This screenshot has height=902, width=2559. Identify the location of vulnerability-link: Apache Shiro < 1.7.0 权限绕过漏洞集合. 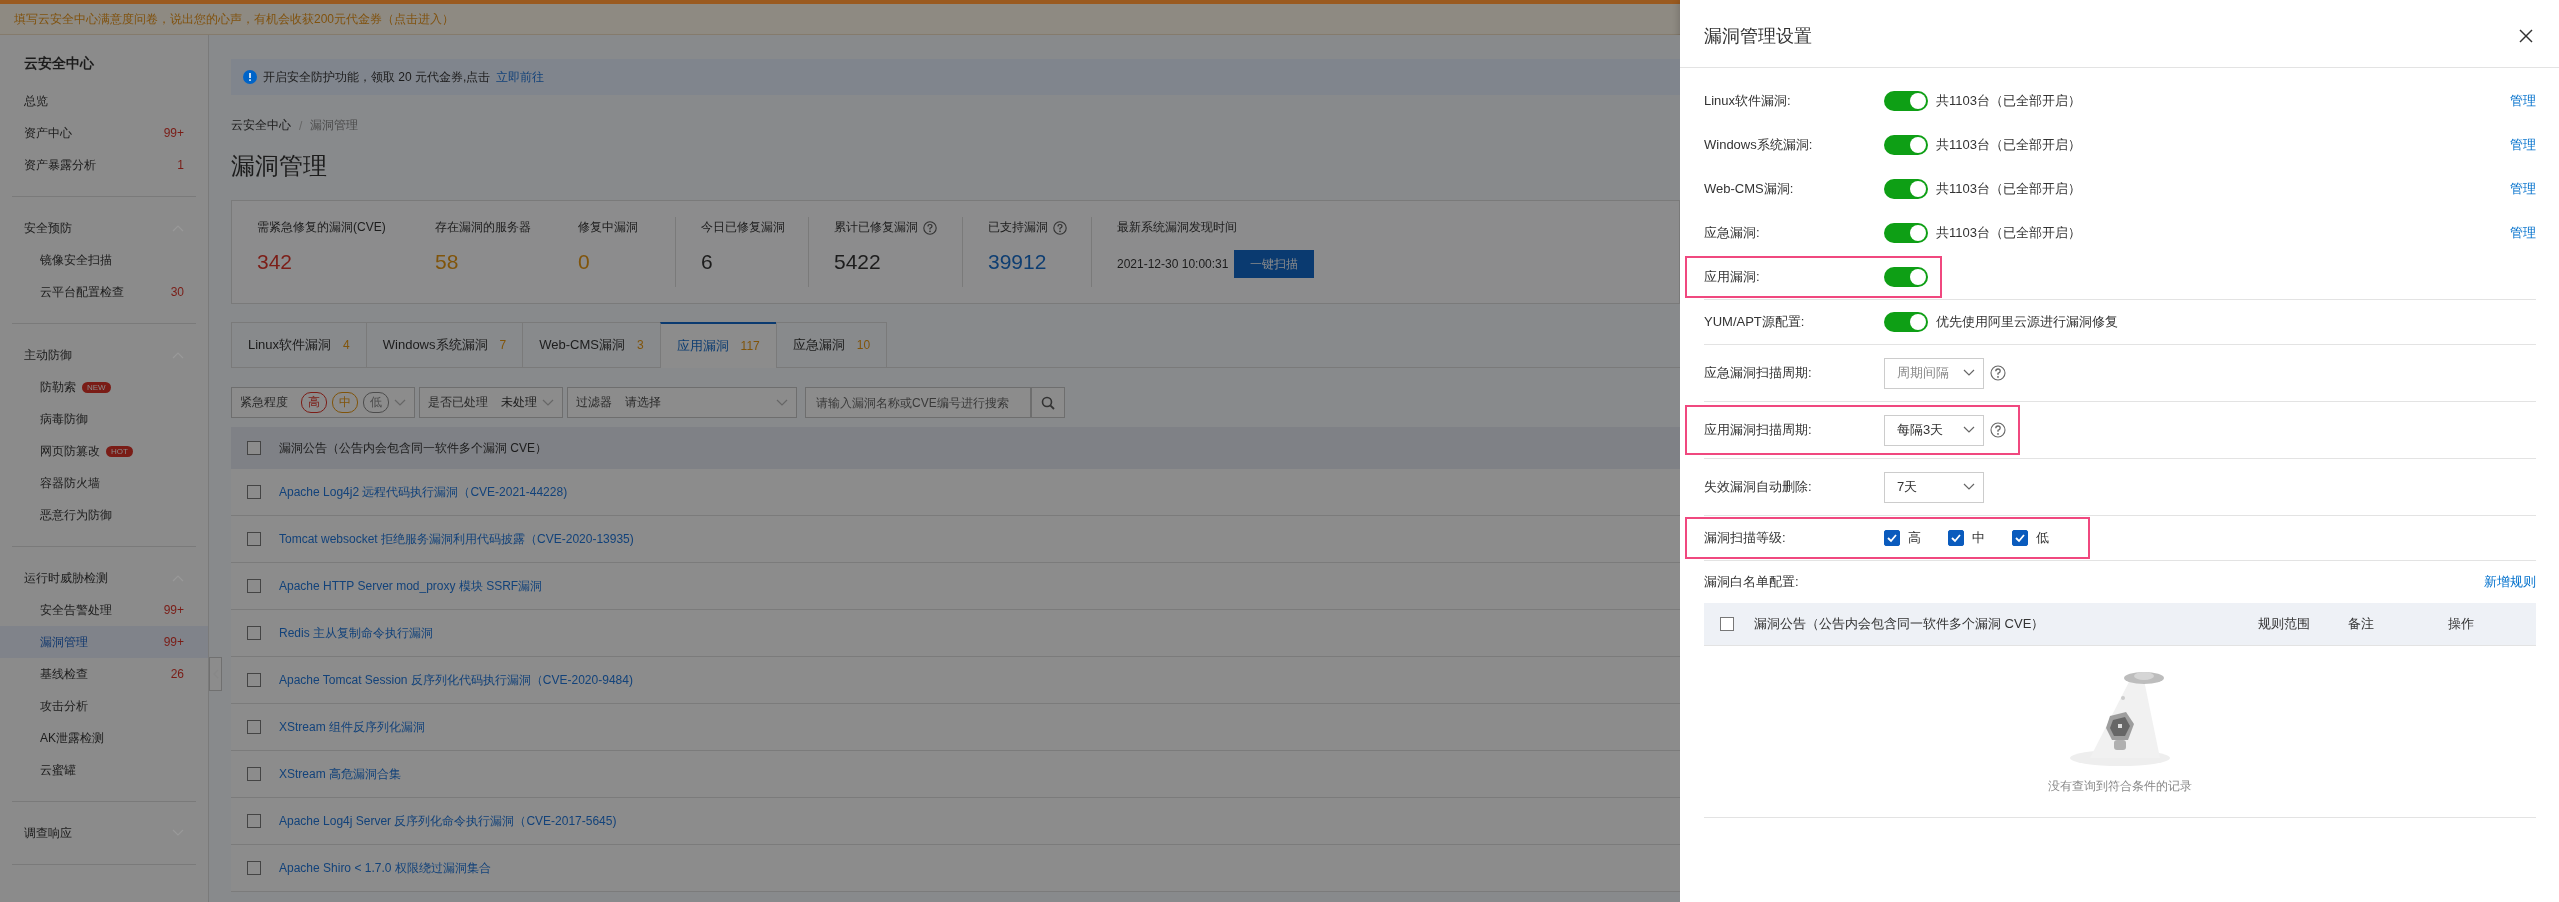
(385, 868).